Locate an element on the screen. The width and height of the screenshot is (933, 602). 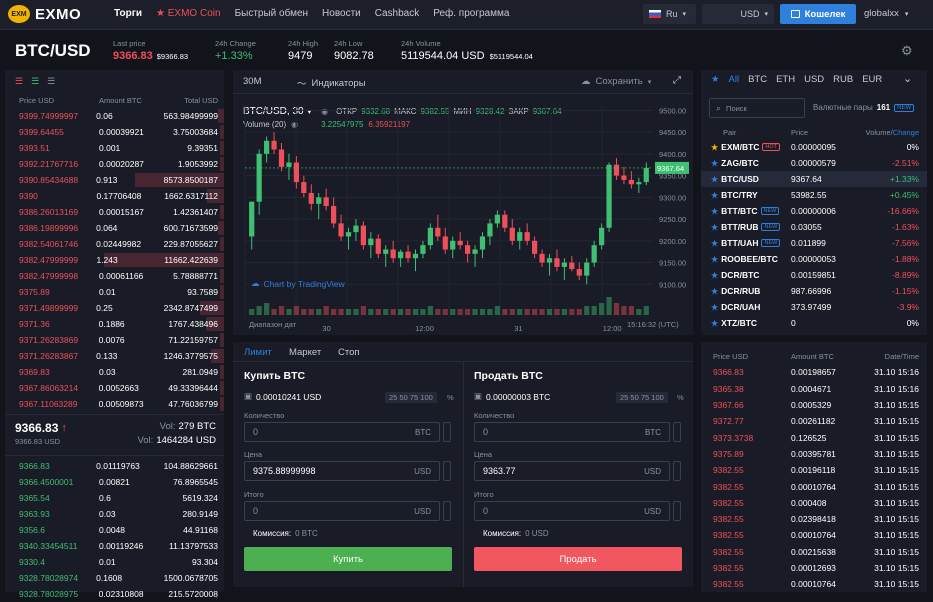
bid-row: 9366.4500001 0.00821 76.8965545 is located at coordinates (114, 482).